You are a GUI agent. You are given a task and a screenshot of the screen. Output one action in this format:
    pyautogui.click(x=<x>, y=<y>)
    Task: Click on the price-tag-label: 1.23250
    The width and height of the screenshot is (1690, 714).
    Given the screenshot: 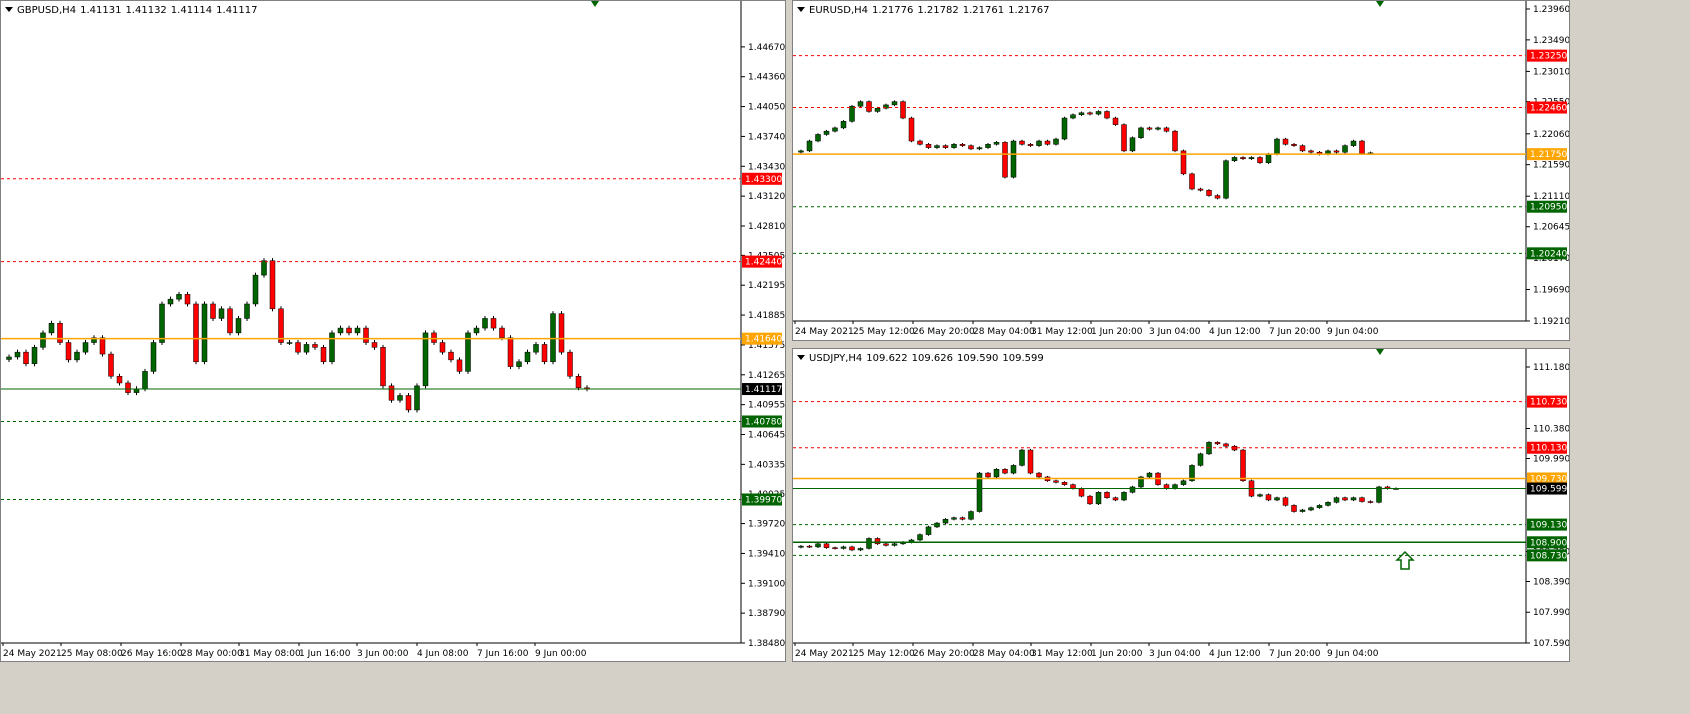 What is the action you would take?
    pyautogui.click(x=1548, y=57)
    